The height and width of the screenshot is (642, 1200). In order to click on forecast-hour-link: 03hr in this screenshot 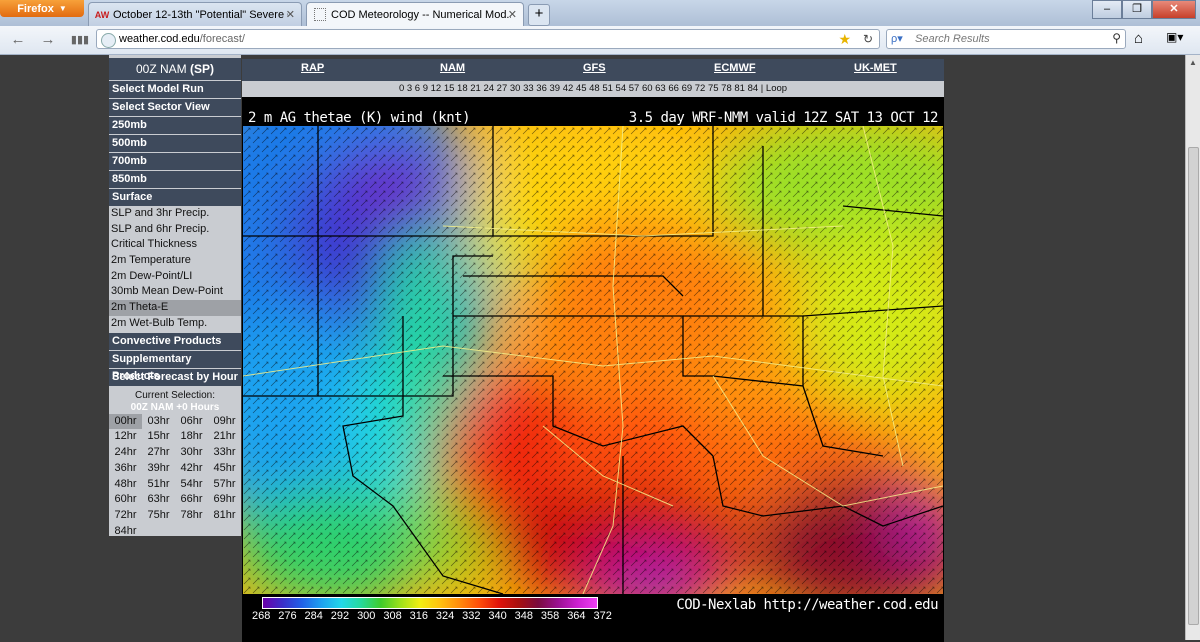, I will do `click(158, 422)`.